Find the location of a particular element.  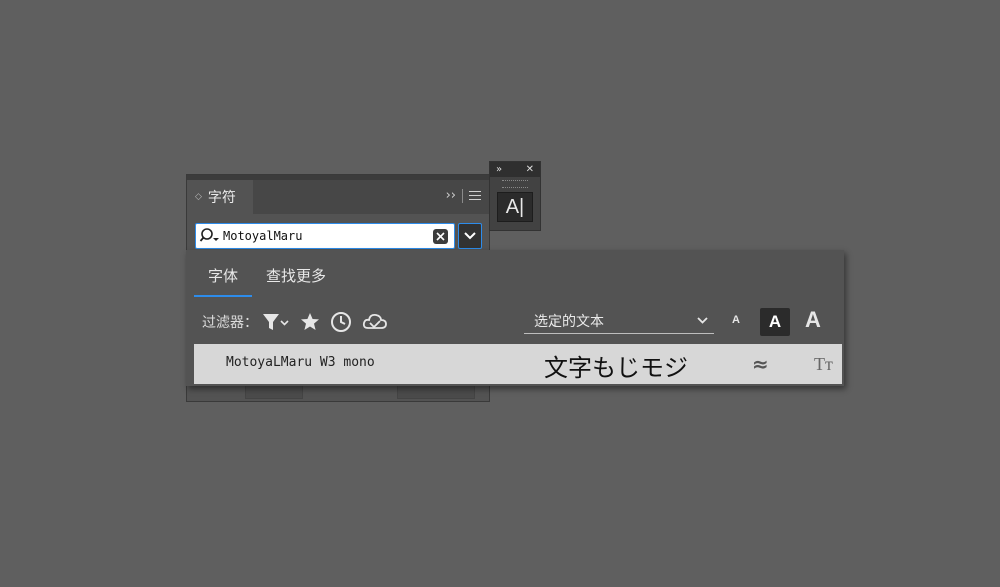

preview-size-large-button: A is located at coordinates (813, 320).